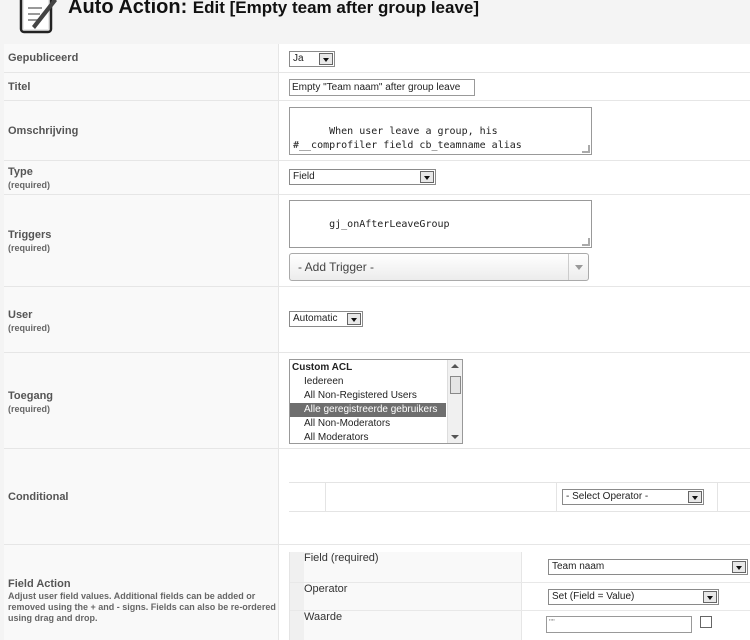 This screenshot has height=640, width=750. What do you see at coordinates (389, 224) in the screenshot?
I see `triggers-text: gj_onAfterLeaveGroup` at bounding box center [389, 224].